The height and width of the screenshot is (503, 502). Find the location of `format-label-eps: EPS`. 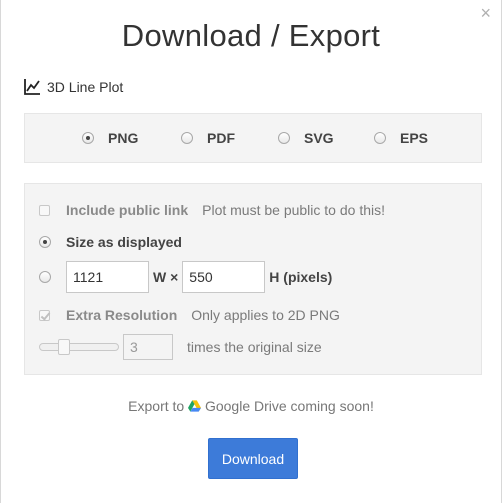

format-label-eps: EPS is located at coordinates (414, 138).